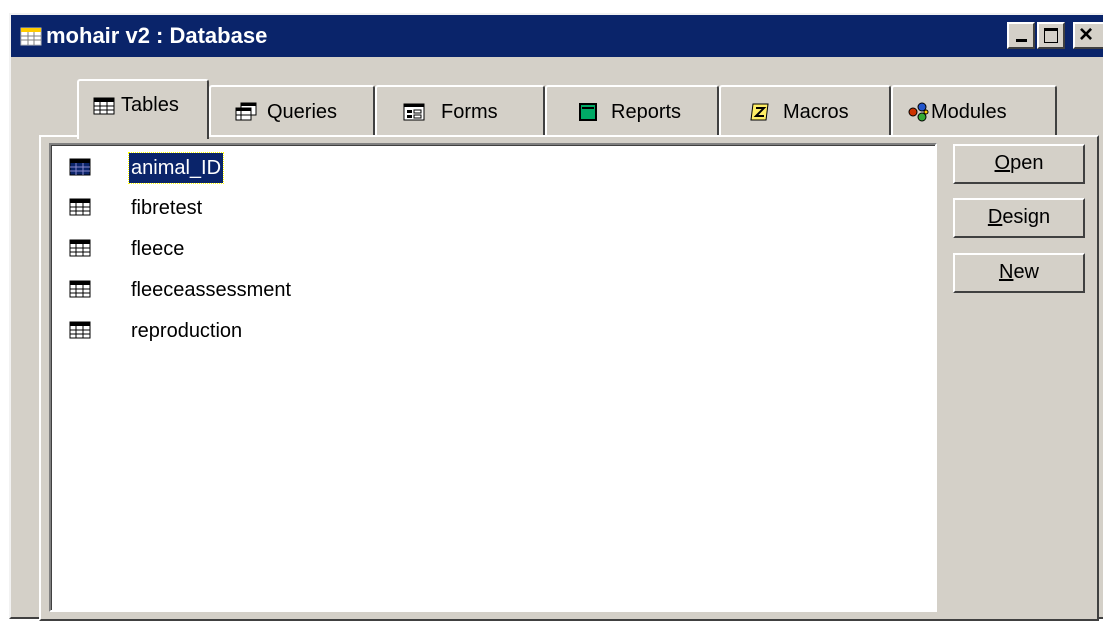 This screenshot has width=1103, height=628. I want to click on tab-label: Forms, so click(469, 112).